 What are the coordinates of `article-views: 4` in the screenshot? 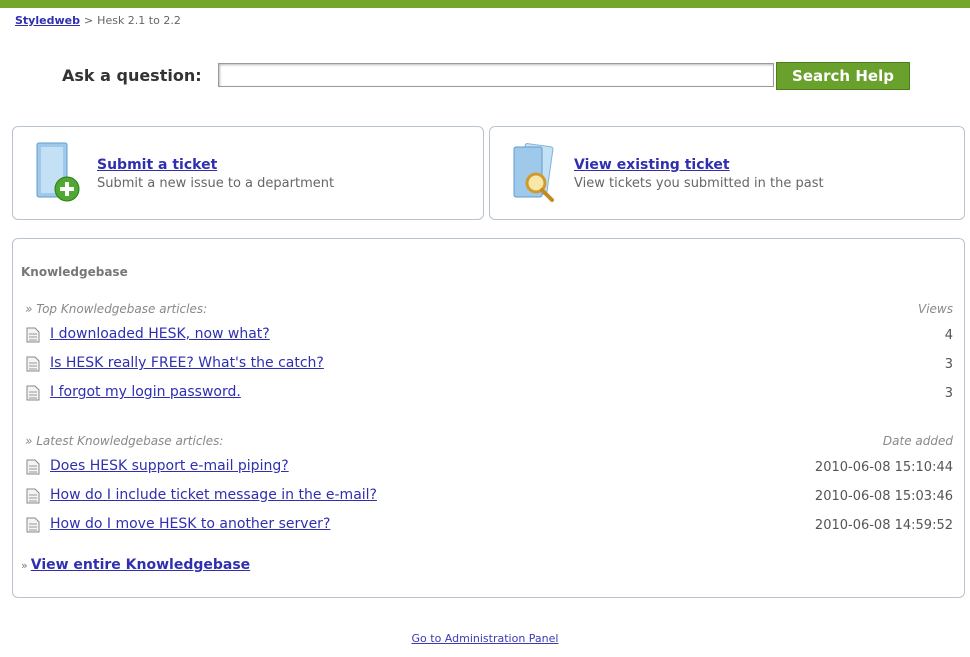 It's located at (948, 335).